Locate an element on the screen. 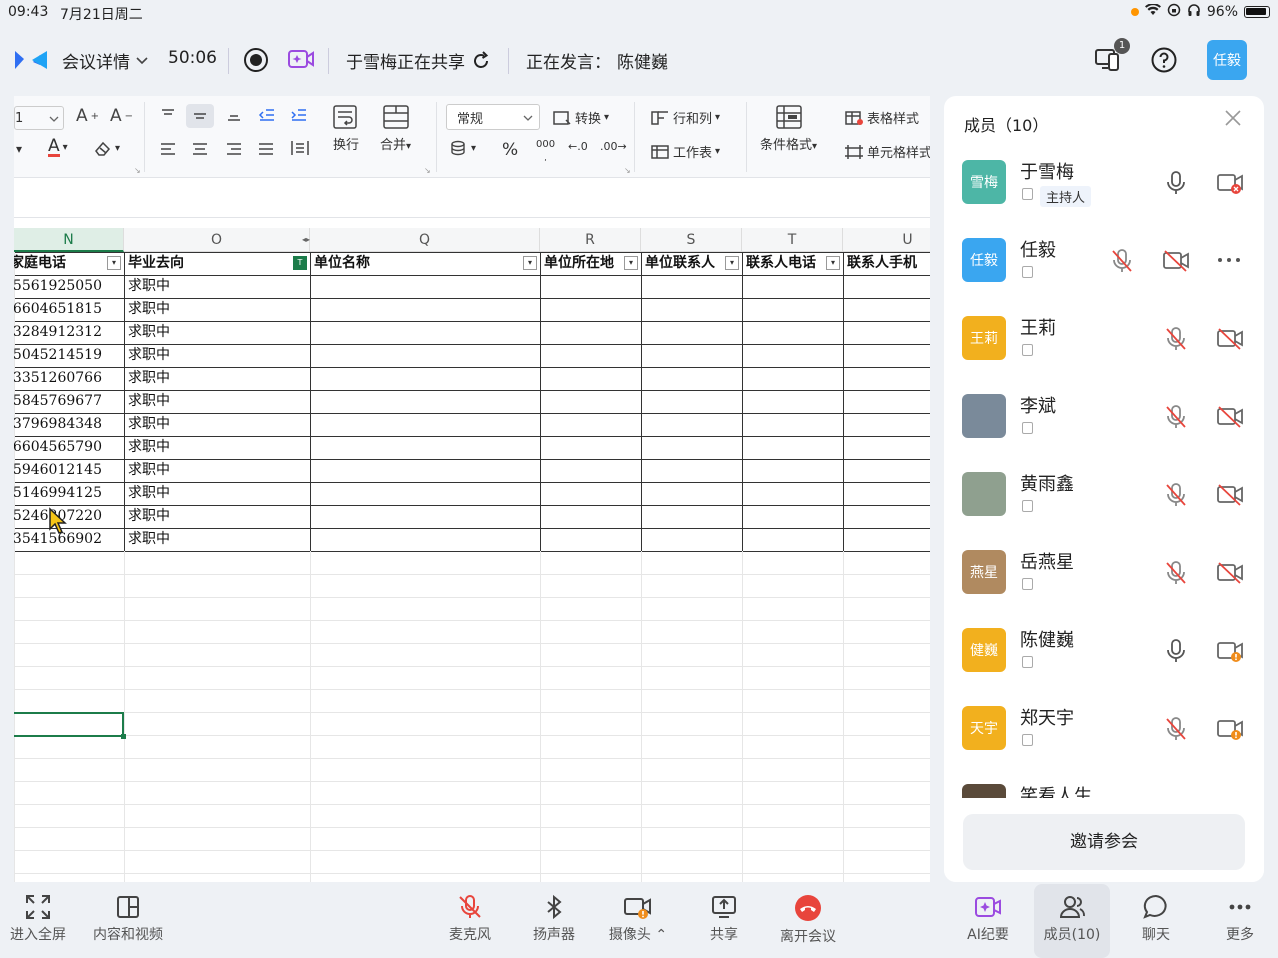  column-header-q: Q is located at coordinates (425, 240).